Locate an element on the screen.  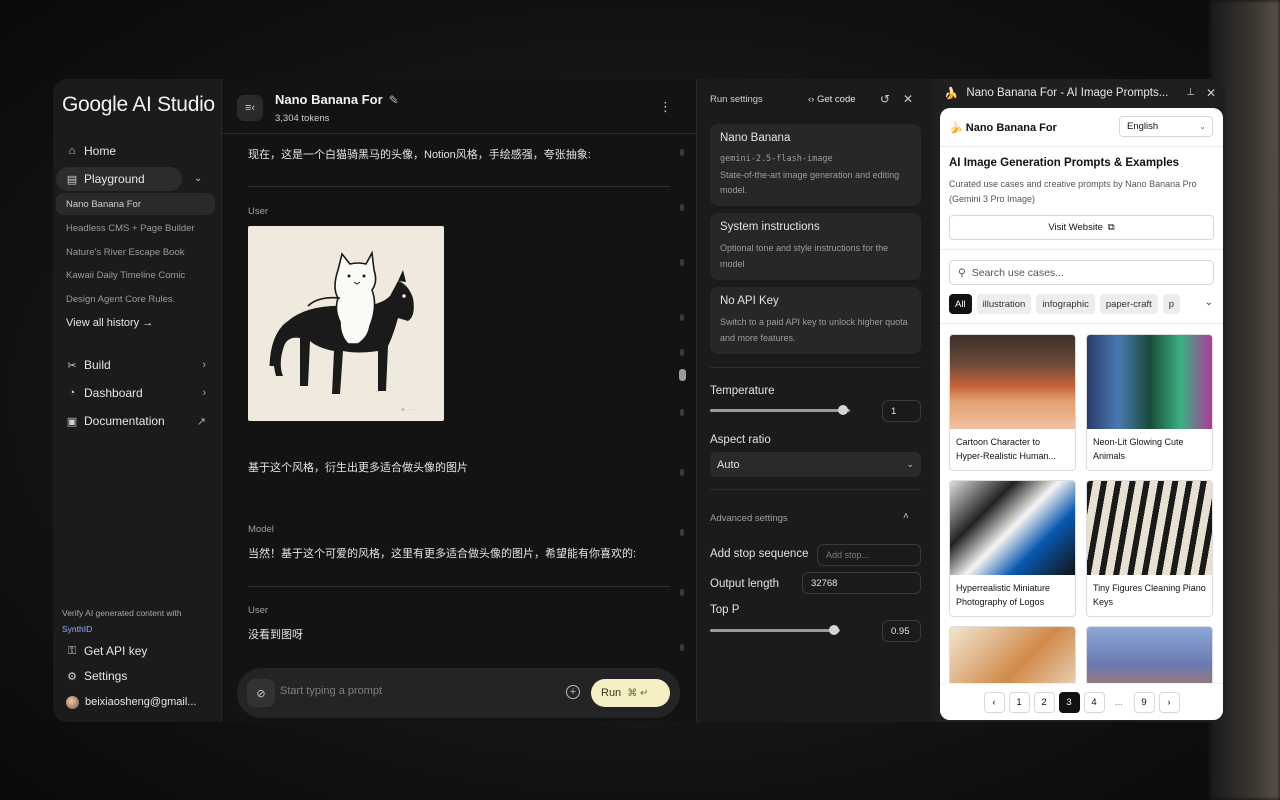
language-select: English ⌄ is located at coordinates (1166, 126).